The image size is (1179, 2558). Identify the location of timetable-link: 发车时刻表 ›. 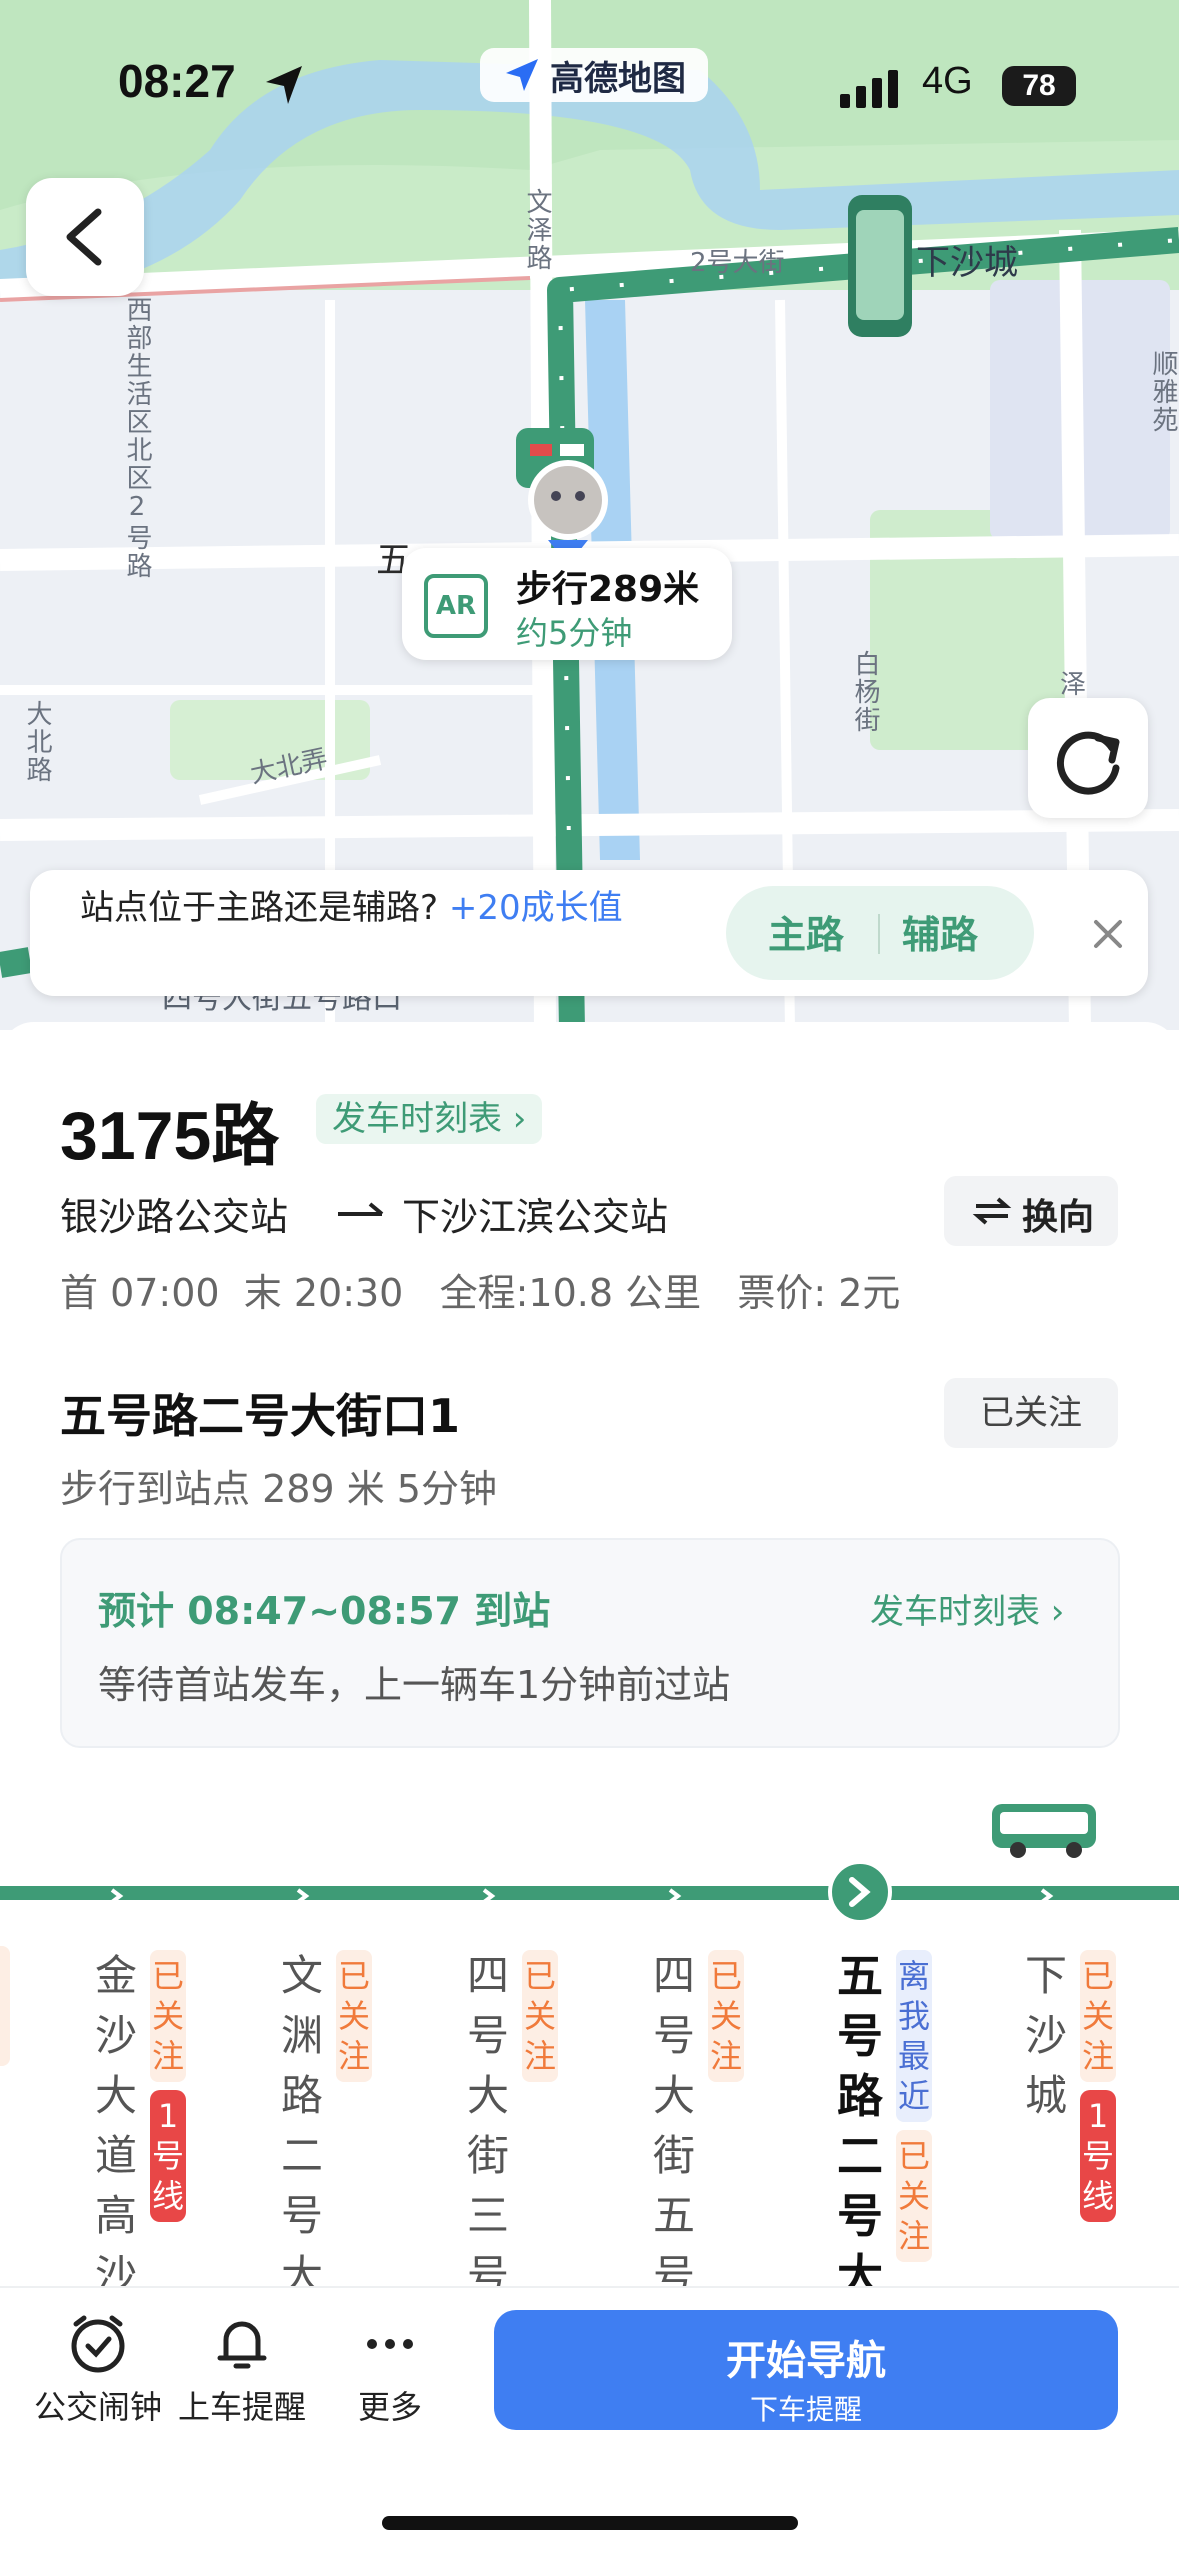
(429, 1119).